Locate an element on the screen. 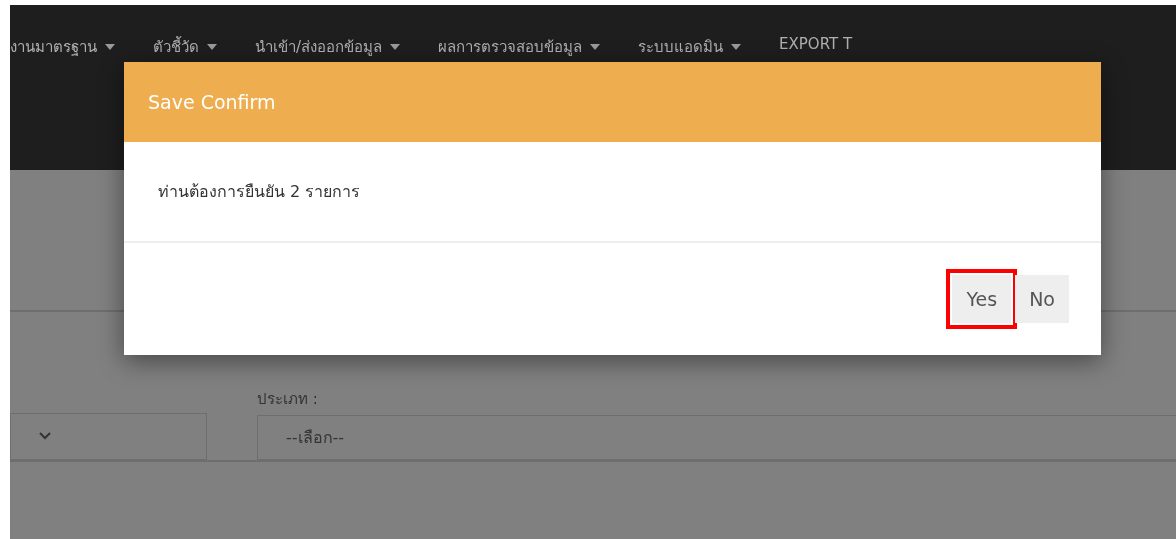  nav-menu-item: งานมาตรฐาน is located at coordinates (62, 47).